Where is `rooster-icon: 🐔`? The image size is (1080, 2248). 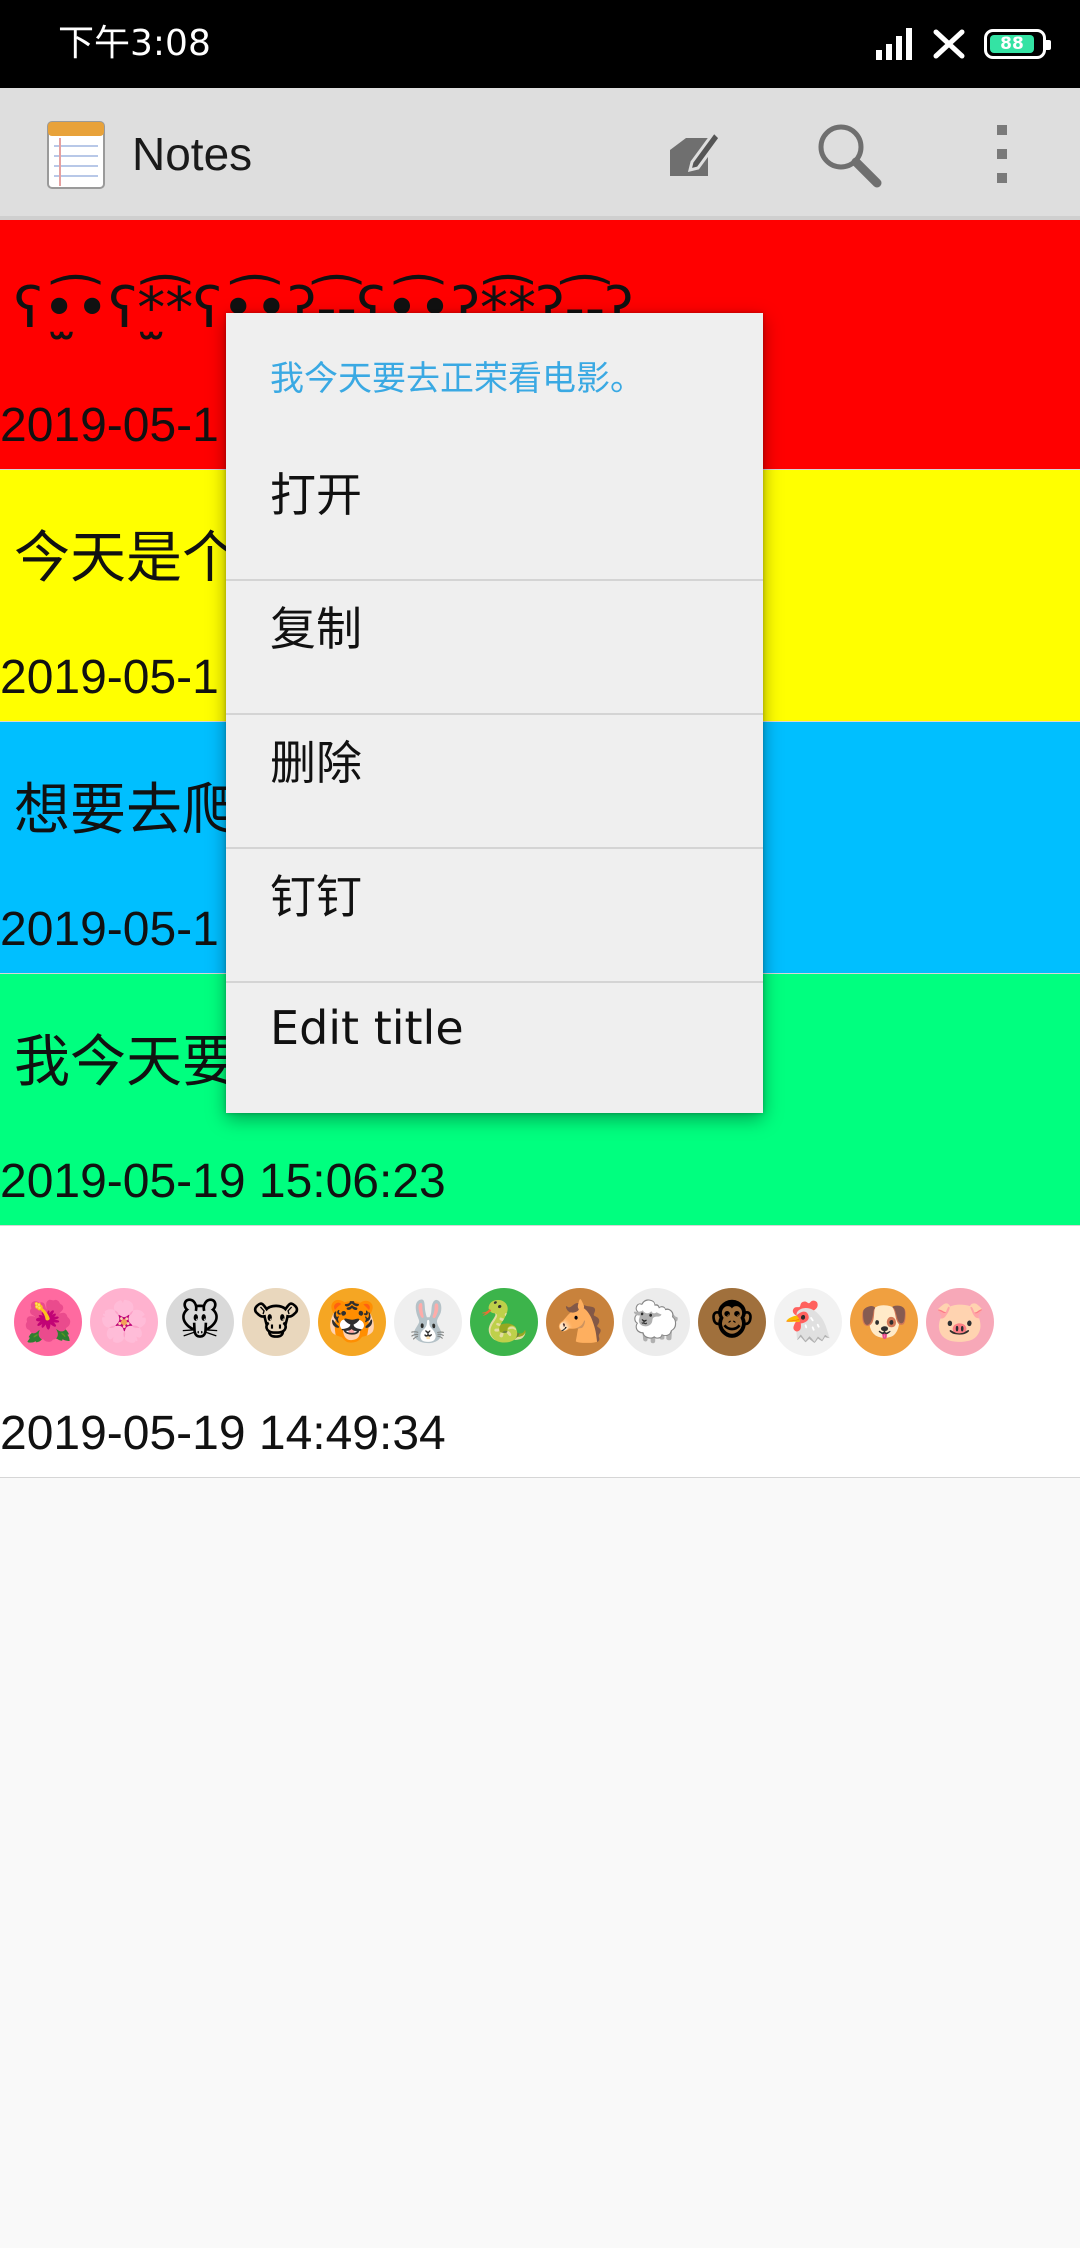 rooster-icon: 🐔 is located at coordinates (808, 1322).